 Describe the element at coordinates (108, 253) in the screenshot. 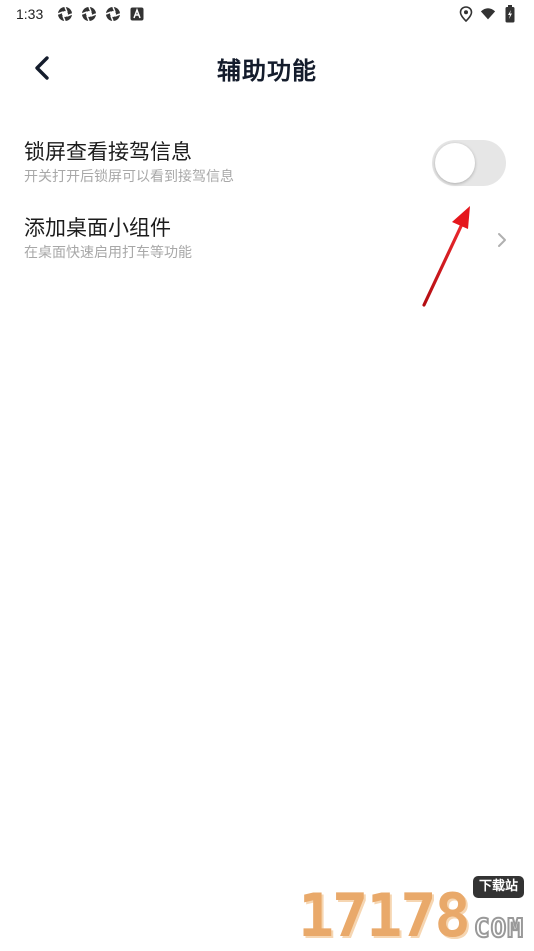

I see `setting-description: 在桌面快速启用打车等功能` at that location.